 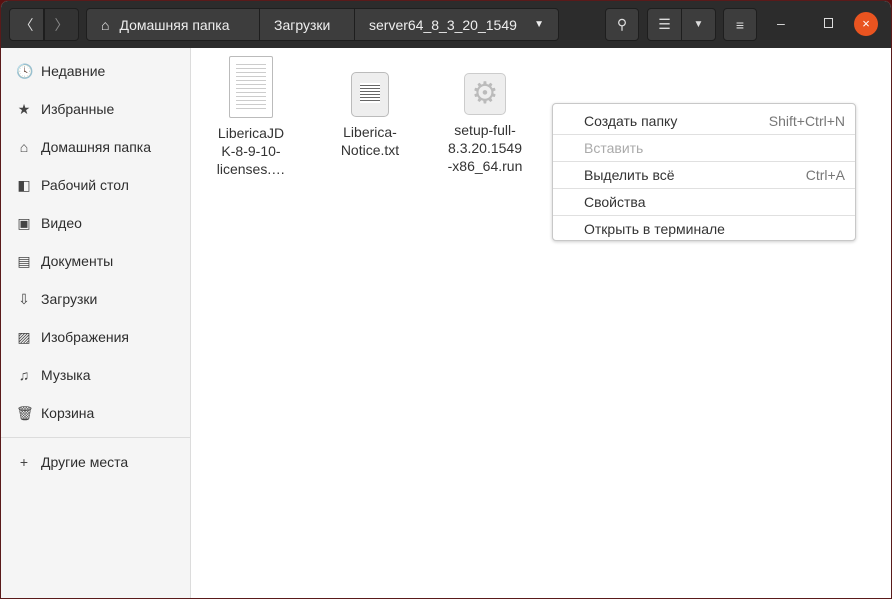 I want to click on desktop-icon: ◧, so click(x=24, y=184).